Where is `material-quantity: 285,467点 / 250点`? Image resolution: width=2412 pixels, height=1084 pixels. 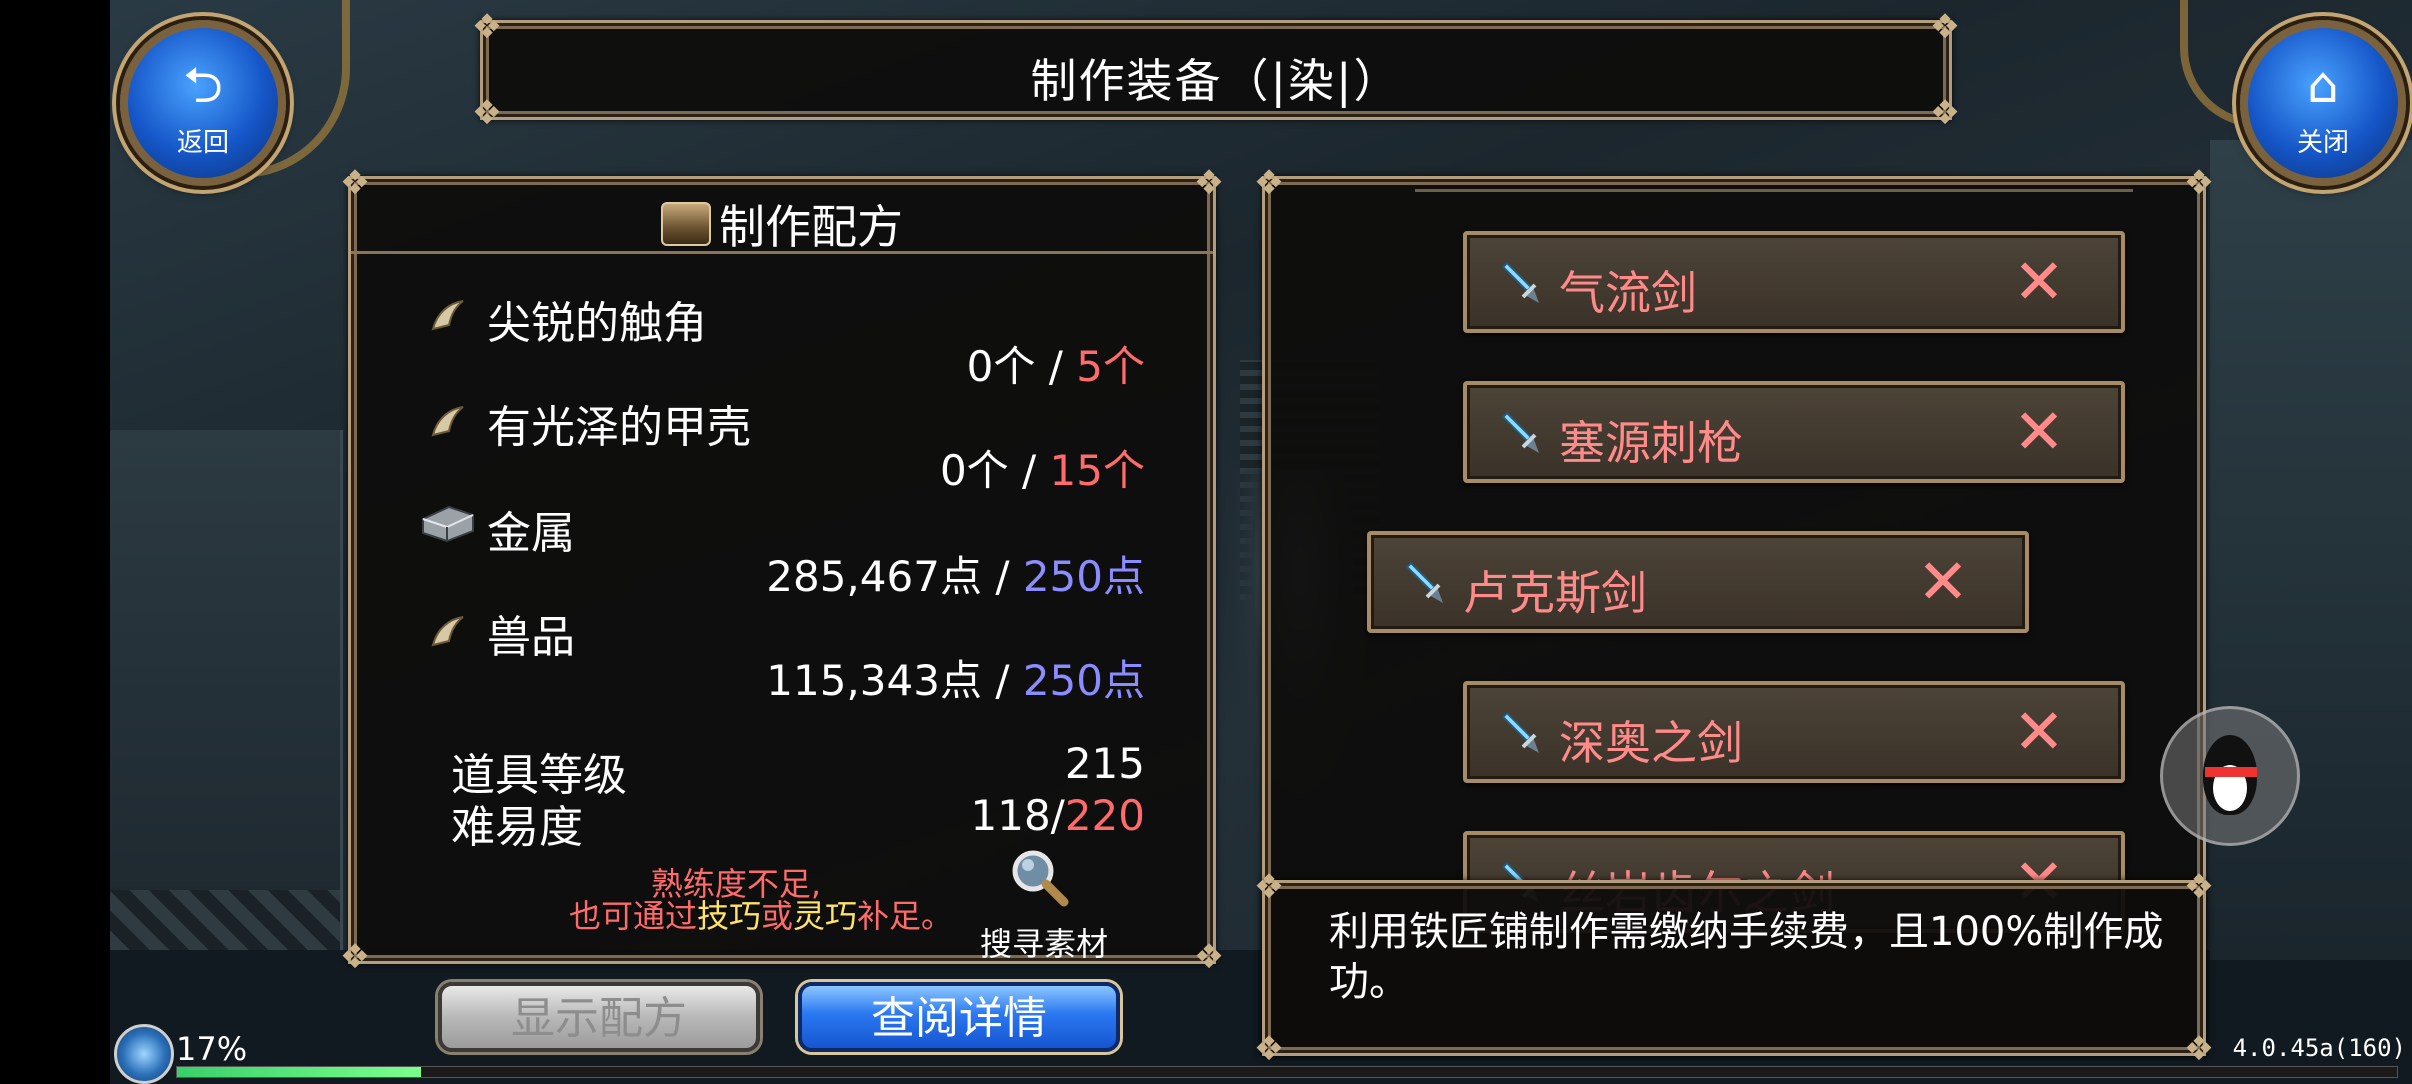 material-quantity: 285,467点 / 250点 is located at coordinates (955, 573).